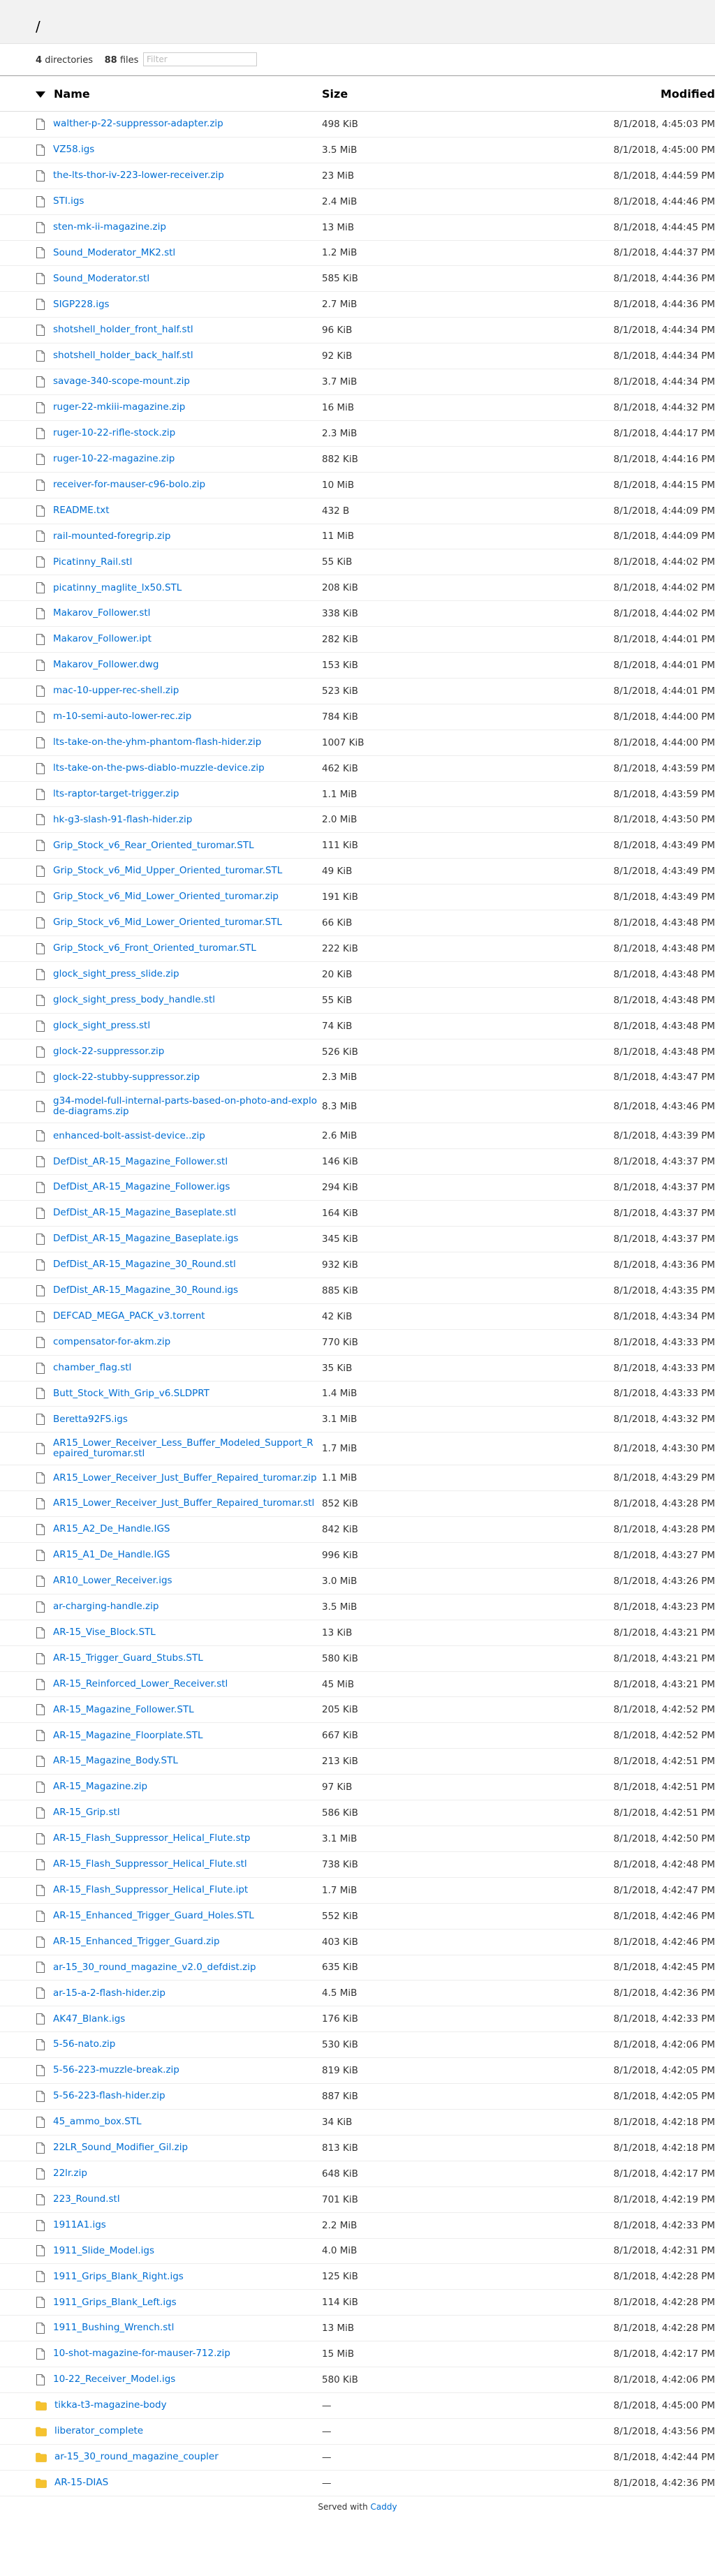 This screenshot has height=2576, width=715. What do you see at coordinates (108, 1052) in the screenshot?
I see `entry-name: glock-22-suppressor.zip` at bounding box center [108, 1052].